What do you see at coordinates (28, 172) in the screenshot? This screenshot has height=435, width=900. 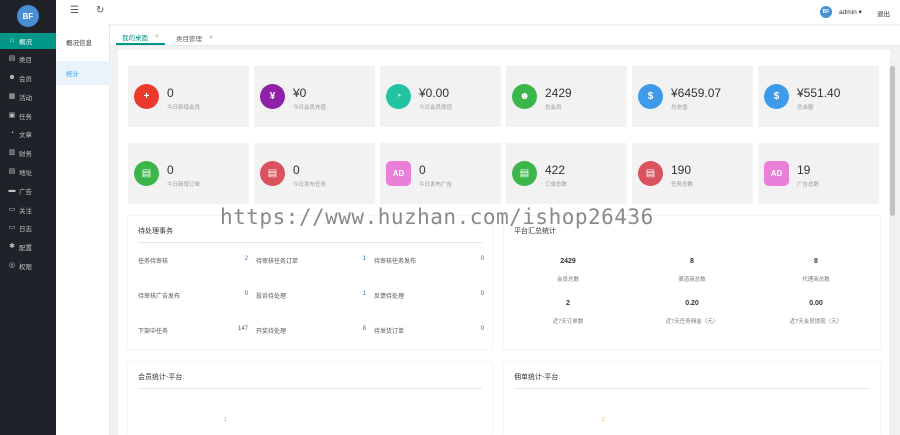 I see `sidebar-item-7: ▤ 地址` at bounding box center [28, 172].